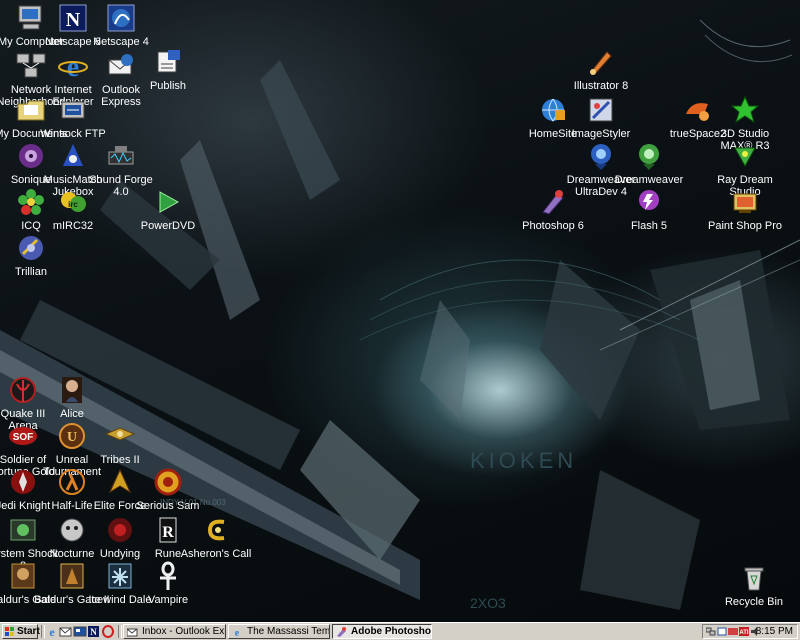  I want to click on svg-text: ATI, so click(744, 633).